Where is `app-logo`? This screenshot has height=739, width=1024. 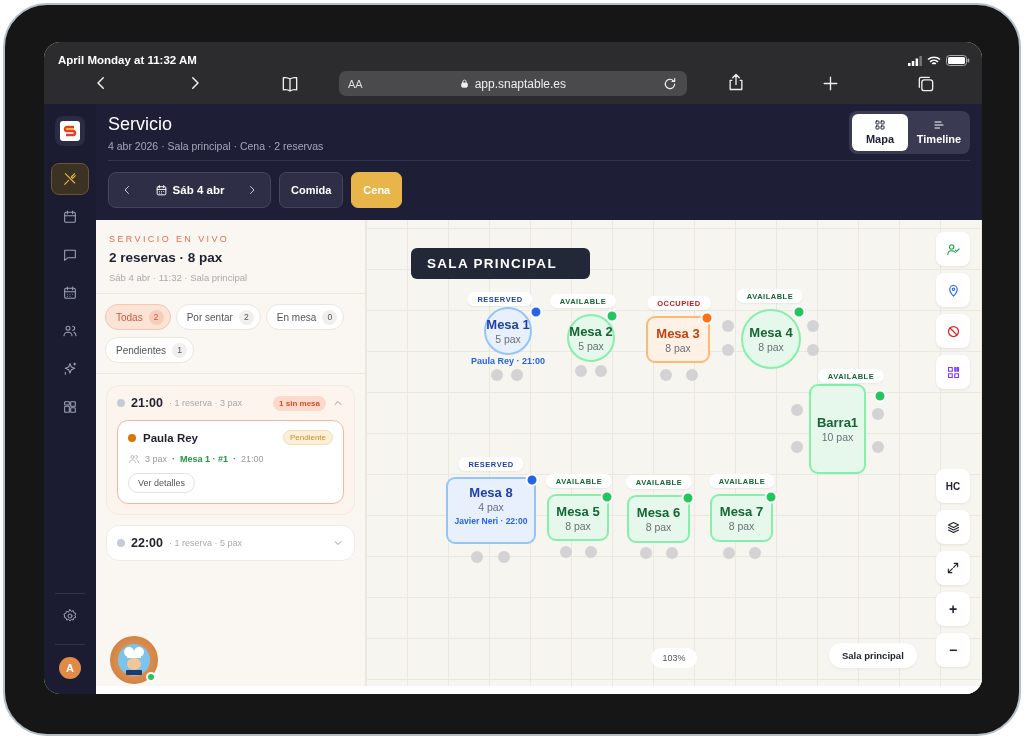
app-logo is located at coordinates (70, 131).